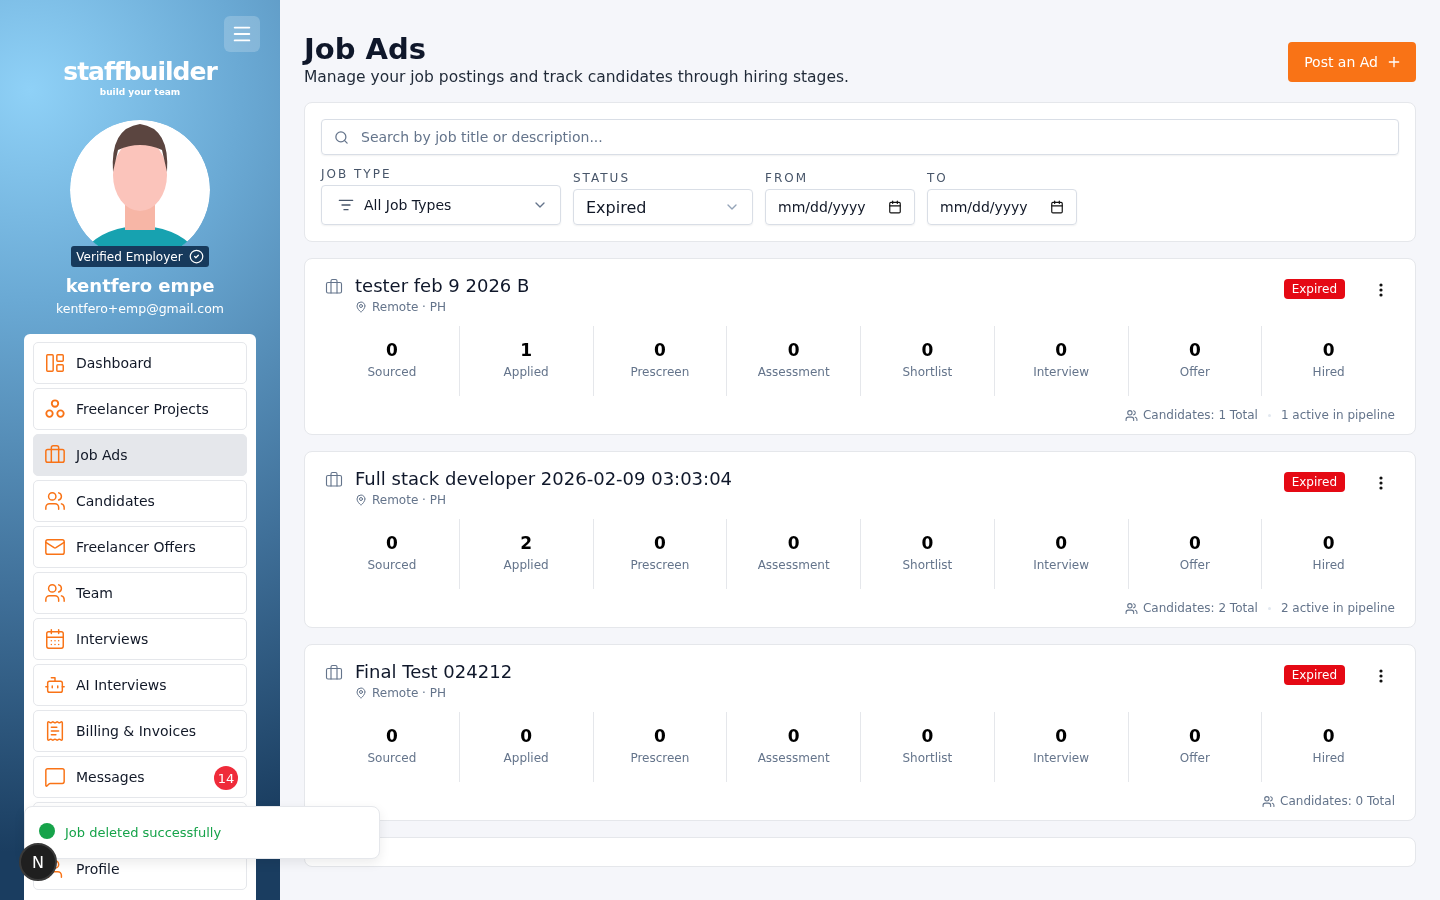  What do you see at coordinates (140, 409) in the screenshot?
I see `nav-item: Freelancer Projects` at bounding box center [140, 409].